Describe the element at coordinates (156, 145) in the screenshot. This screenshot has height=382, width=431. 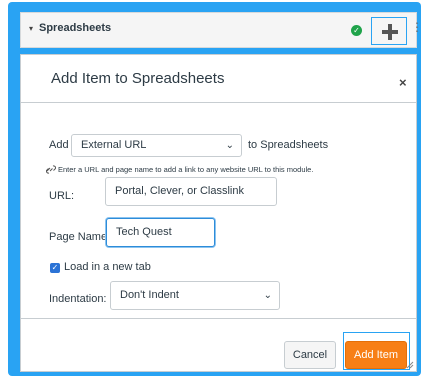
I see `item-type-select: External URL ⌄` at that location.